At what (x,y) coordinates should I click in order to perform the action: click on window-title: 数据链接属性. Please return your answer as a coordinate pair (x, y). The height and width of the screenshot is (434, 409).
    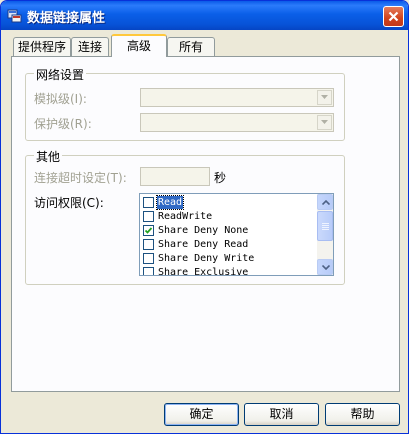
    Looking at the image, I should click on (66, 18).